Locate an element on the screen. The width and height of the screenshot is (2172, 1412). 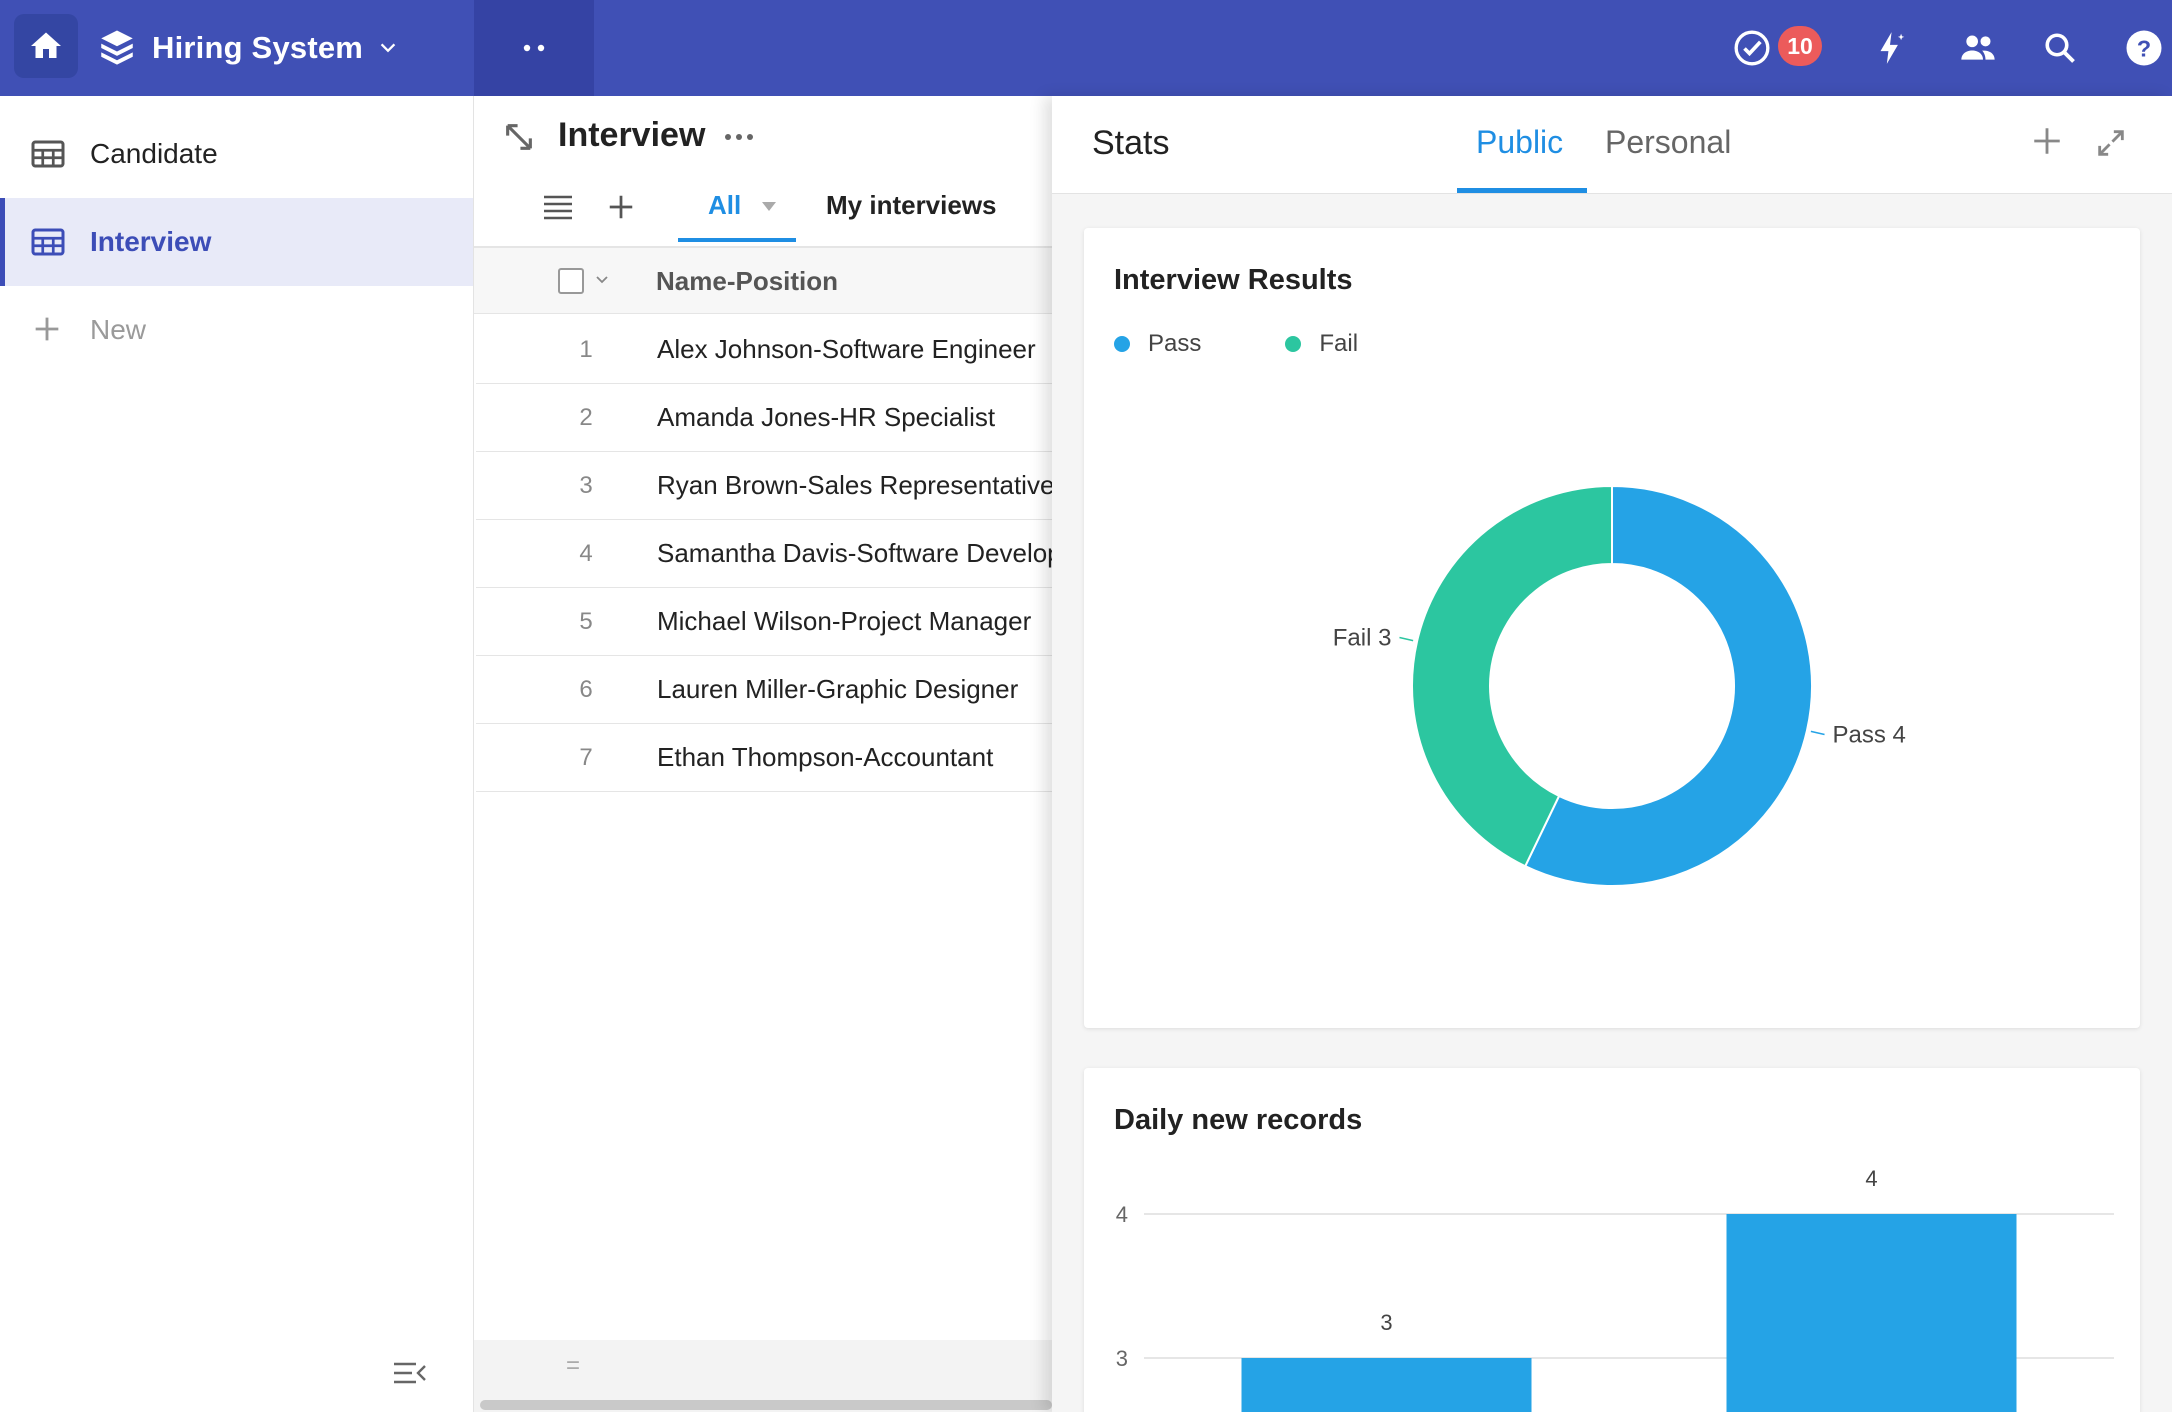
table-row: 4 Samantha Davis-Software Developer is located at coordinates (764, 554).